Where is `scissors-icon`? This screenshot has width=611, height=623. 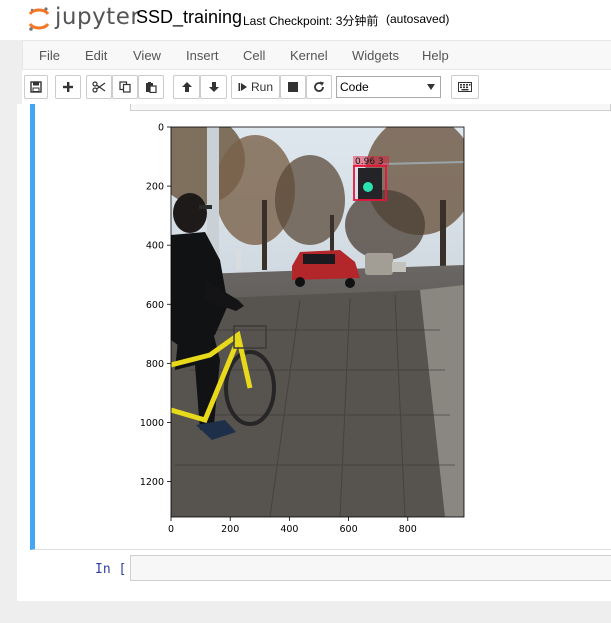 scissors-icon is located at coordinates (99, 87).